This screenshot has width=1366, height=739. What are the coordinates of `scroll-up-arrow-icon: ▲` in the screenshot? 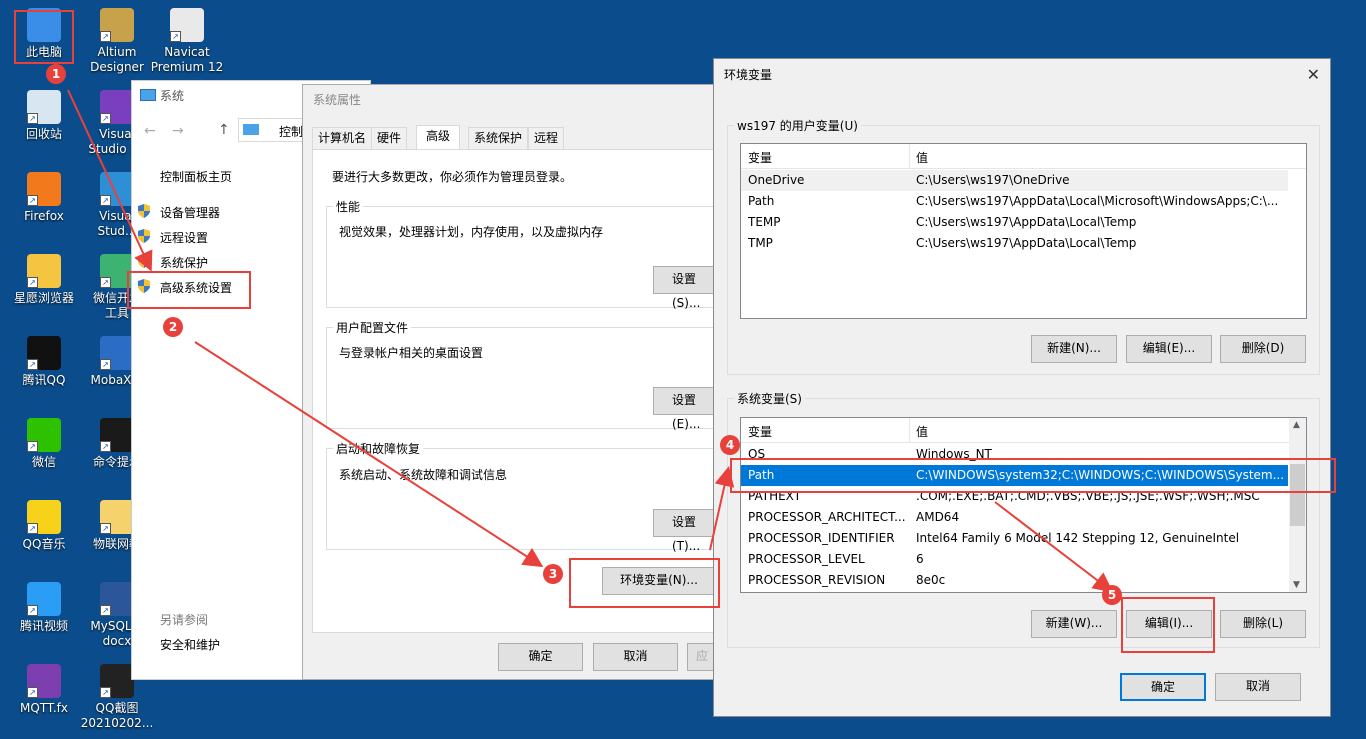 It's located at (1296, 425).